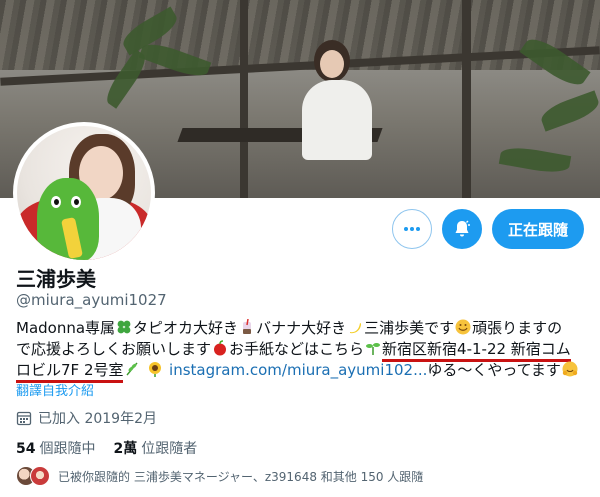 This screenshot has height=497, width=600. What do you see at coordinates (517, 328) in the screenshot?
I see `bio-text: 頑張りますの` at bounding box center [517, 328].